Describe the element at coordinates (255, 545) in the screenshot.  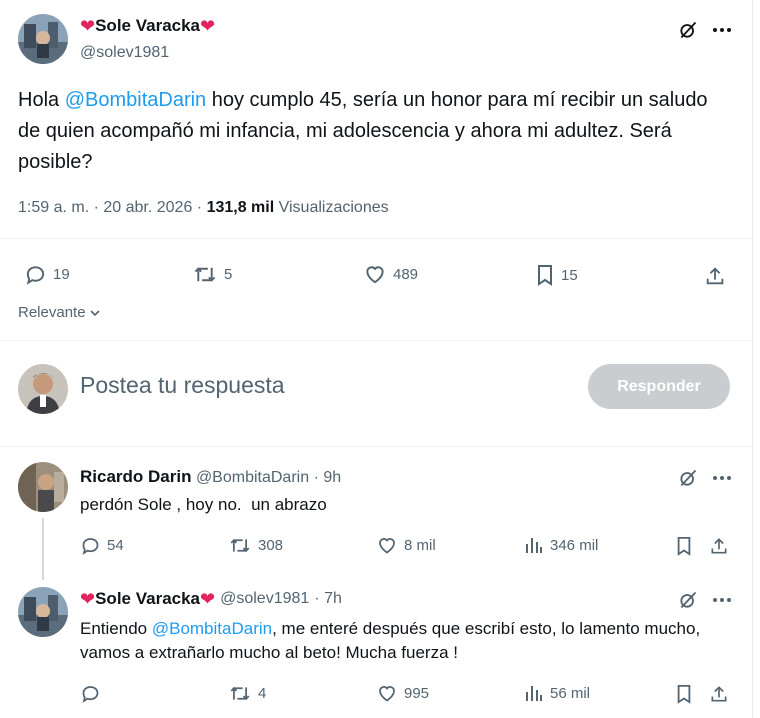
I see `retweet-button: 308` at that location.